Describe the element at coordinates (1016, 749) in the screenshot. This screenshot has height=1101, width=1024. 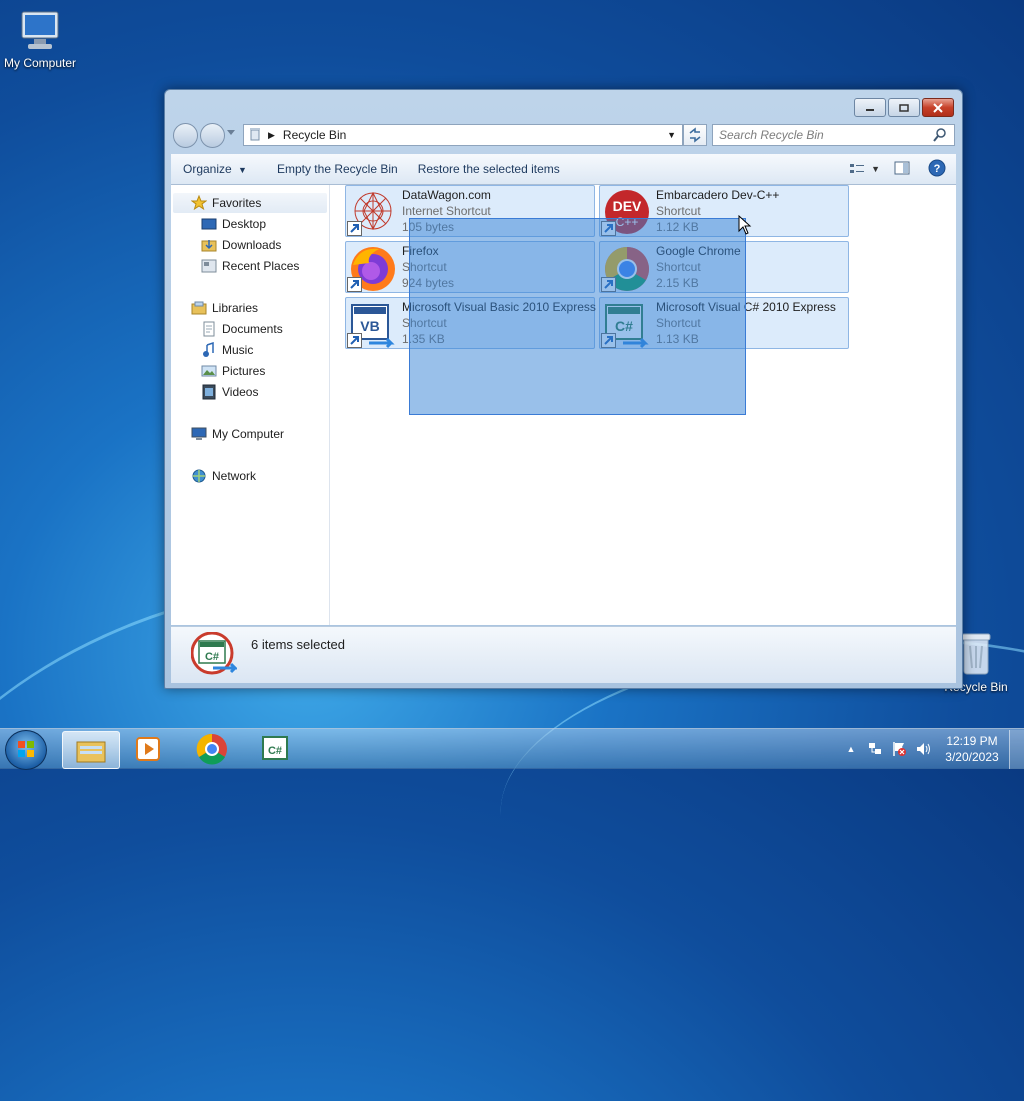
I see `show-desktop-button` at that location.